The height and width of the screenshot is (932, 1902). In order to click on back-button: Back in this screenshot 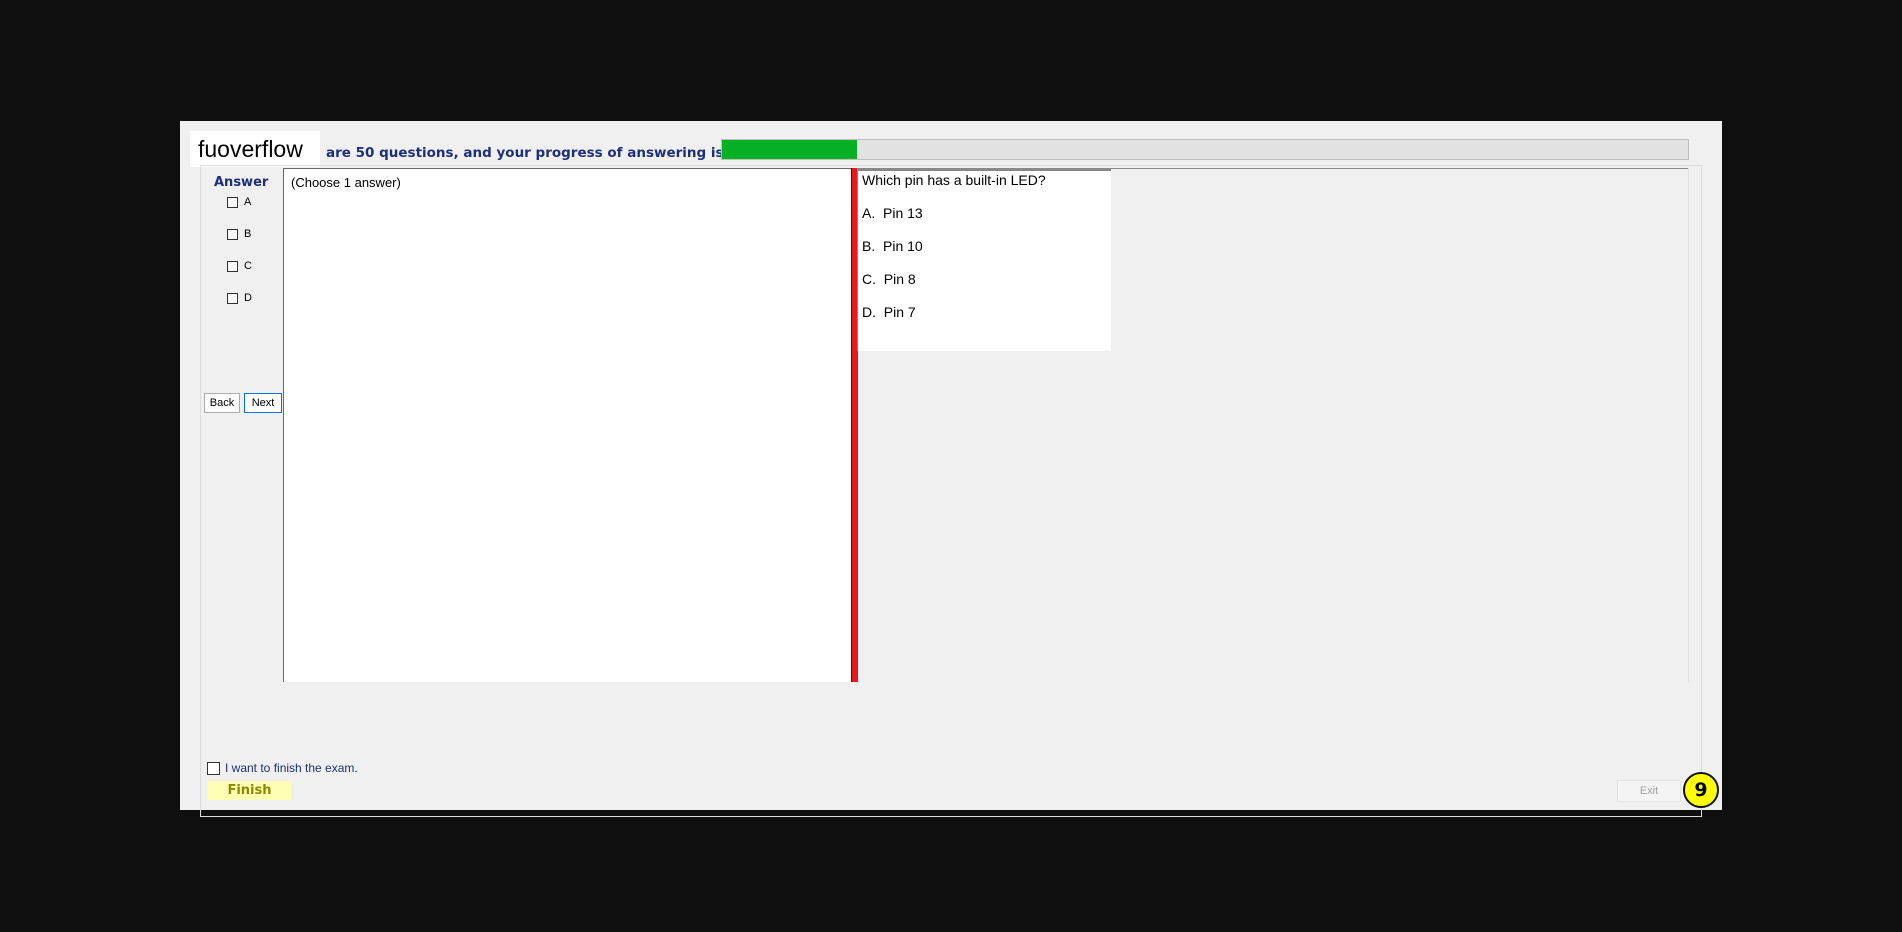, I will do `click(222, 403)`.